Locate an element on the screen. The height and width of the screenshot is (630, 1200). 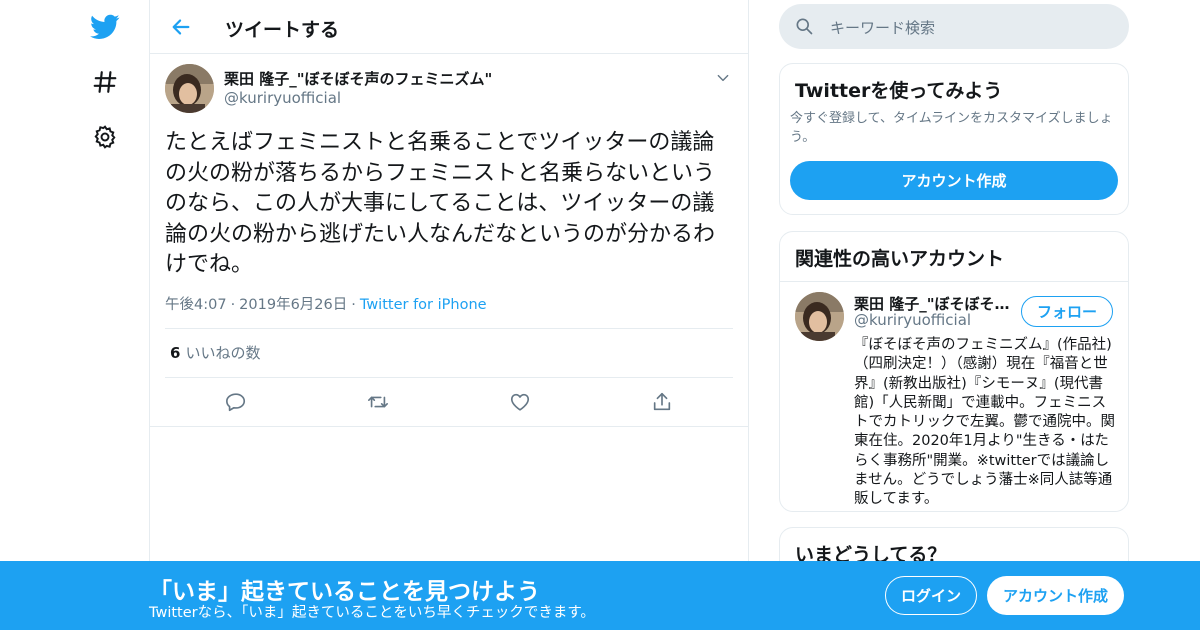
author-name: 栗田 隆子_"ぼそぼそ声のフェミニズム" is located at coordinates (358, 78).